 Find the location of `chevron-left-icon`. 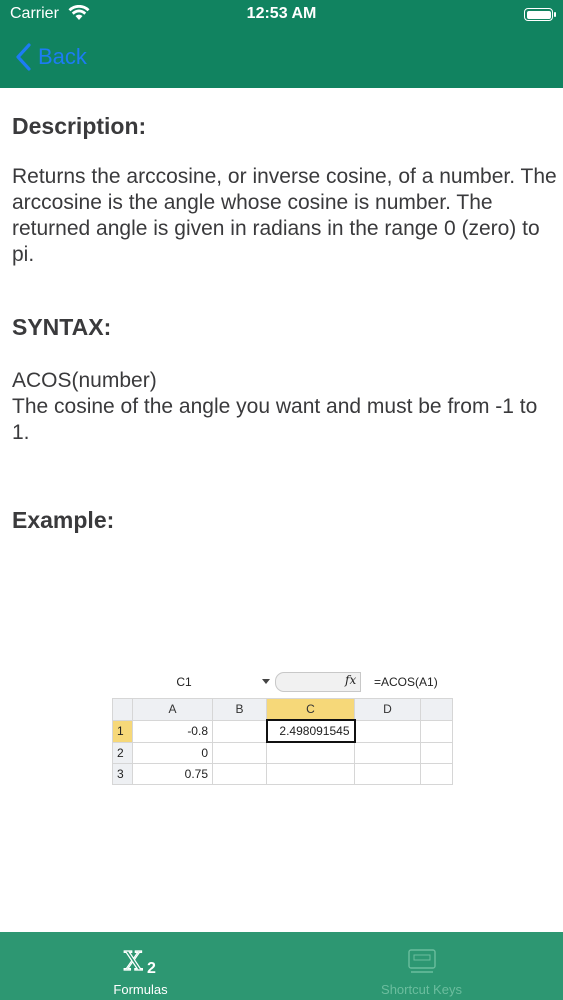

chevron-left-icon is located at coordinates (23, 57).